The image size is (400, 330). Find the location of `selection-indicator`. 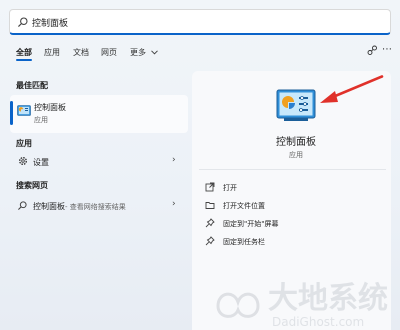

selection-indicator is located at coordinates (11, 113).